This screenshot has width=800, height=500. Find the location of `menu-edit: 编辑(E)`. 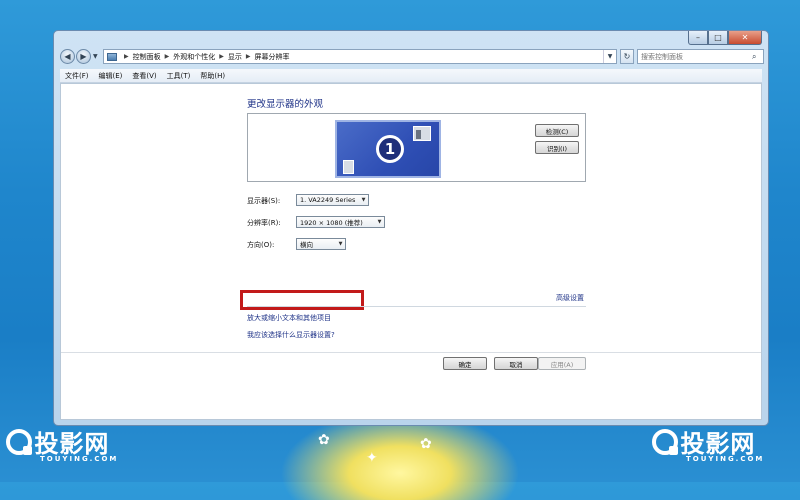

menu-edit: 编辑(E) is located at coordinates (111, 76).